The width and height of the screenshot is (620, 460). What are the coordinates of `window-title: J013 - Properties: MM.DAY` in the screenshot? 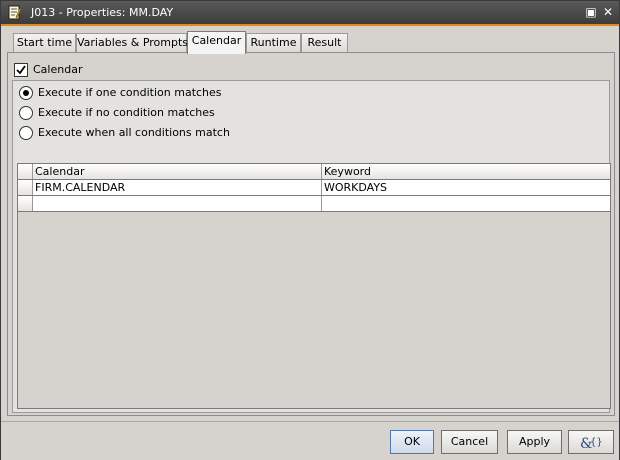 It's located at (102, 12).